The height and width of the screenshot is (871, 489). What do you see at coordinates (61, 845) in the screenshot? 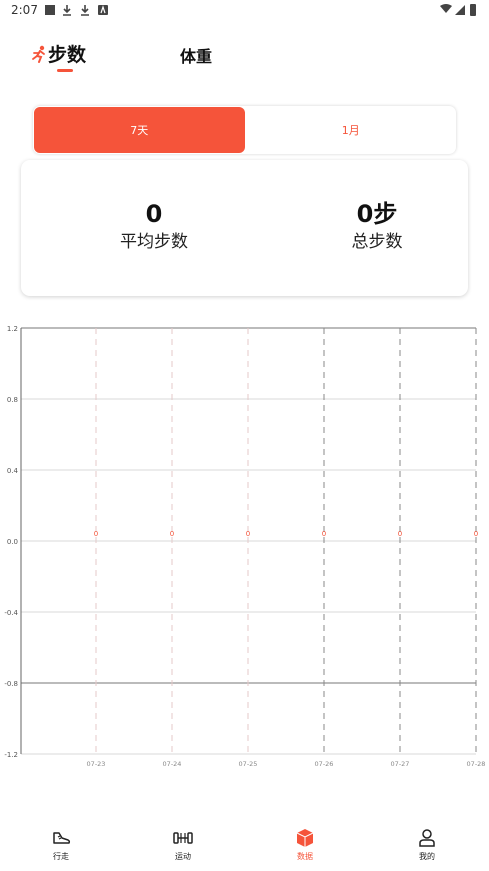
I see `nav-item-walk: 行走` at bounding box center [61, 845].